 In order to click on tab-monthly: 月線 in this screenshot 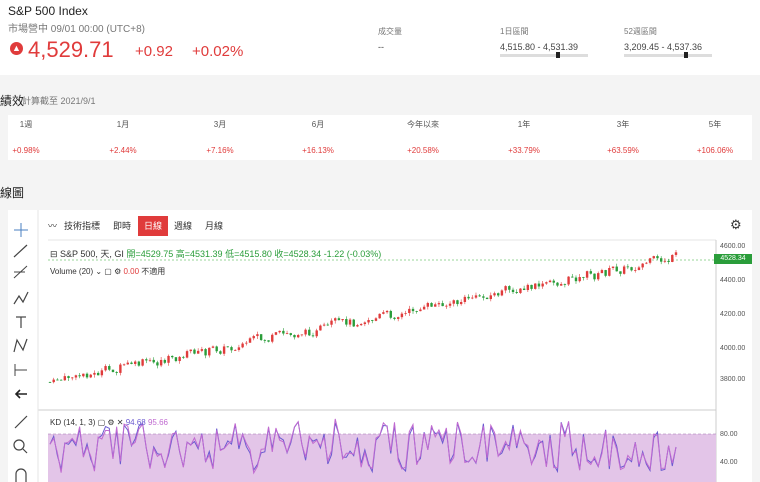, I will do `click(214, 225)`.